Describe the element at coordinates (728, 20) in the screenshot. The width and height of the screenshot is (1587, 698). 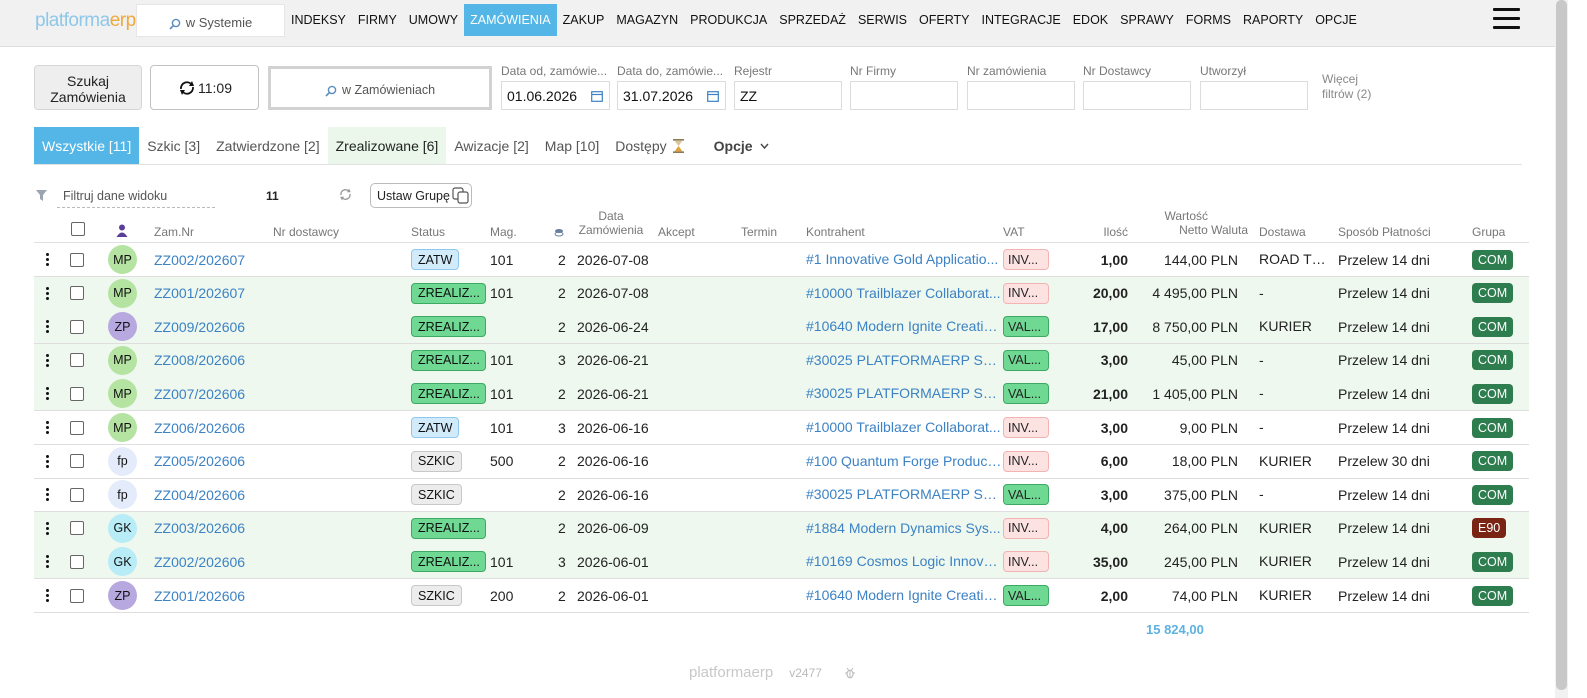
I see `nav-item-6: PRODUKCJA` at that location.